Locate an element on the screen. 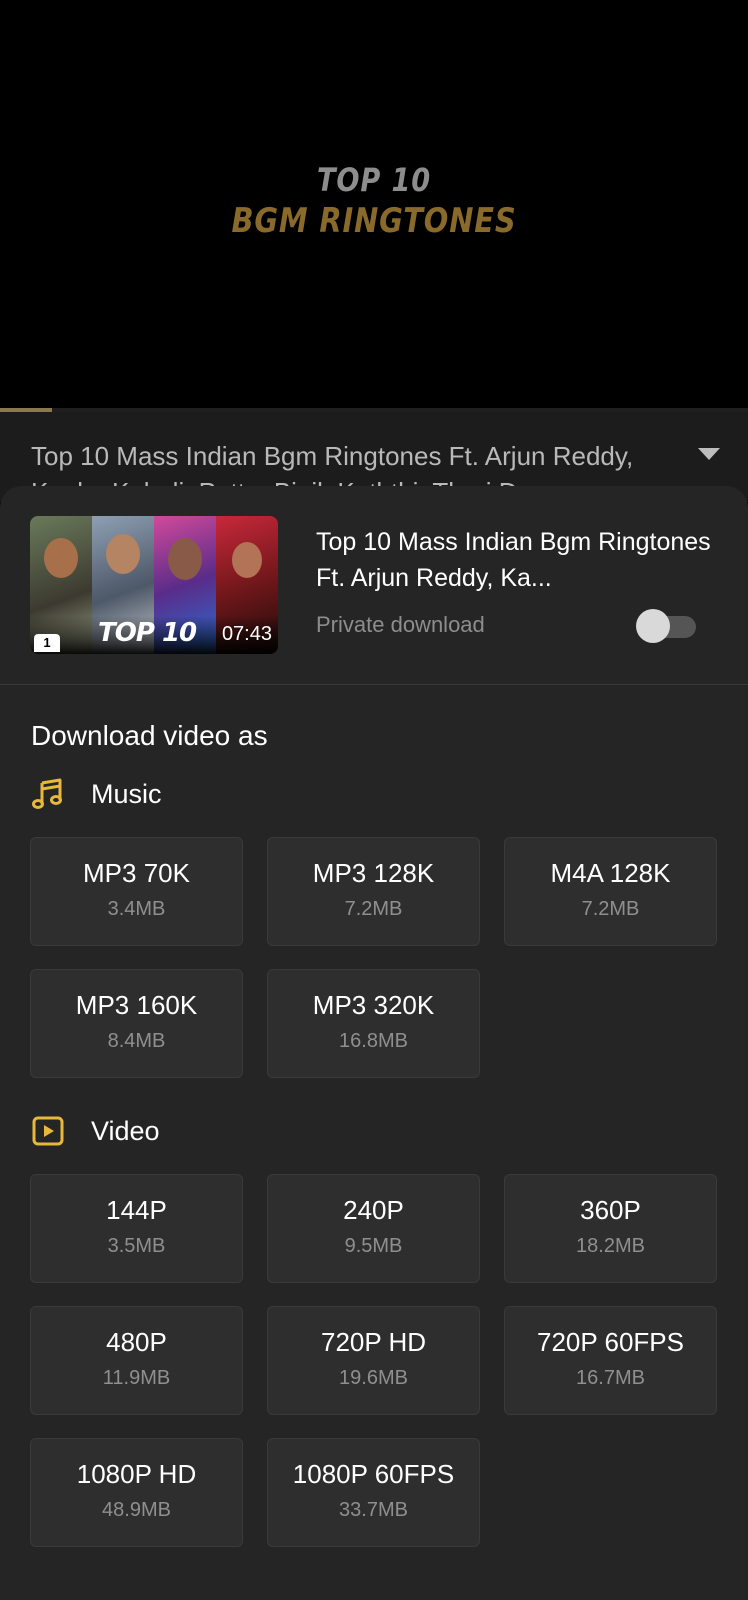 This screenshot has height=1600, width=748. video-section-header: Video is located at coordinates (95, 1131).